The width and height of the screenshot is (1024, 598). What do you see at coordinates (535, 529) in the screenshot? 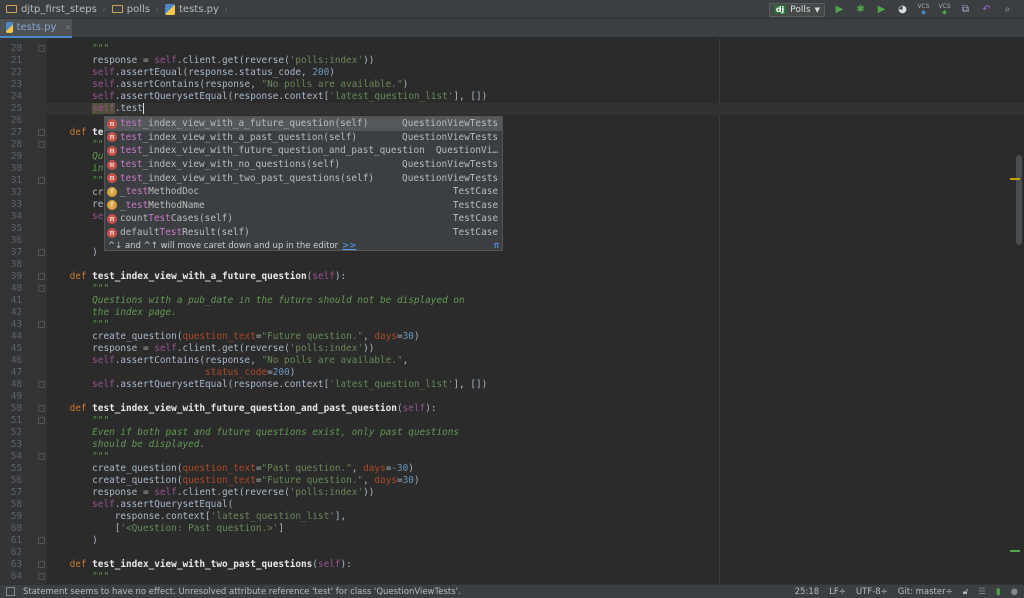
I see `code-line: ['<Question: Past question.>']` at bounding box center [535, 529].